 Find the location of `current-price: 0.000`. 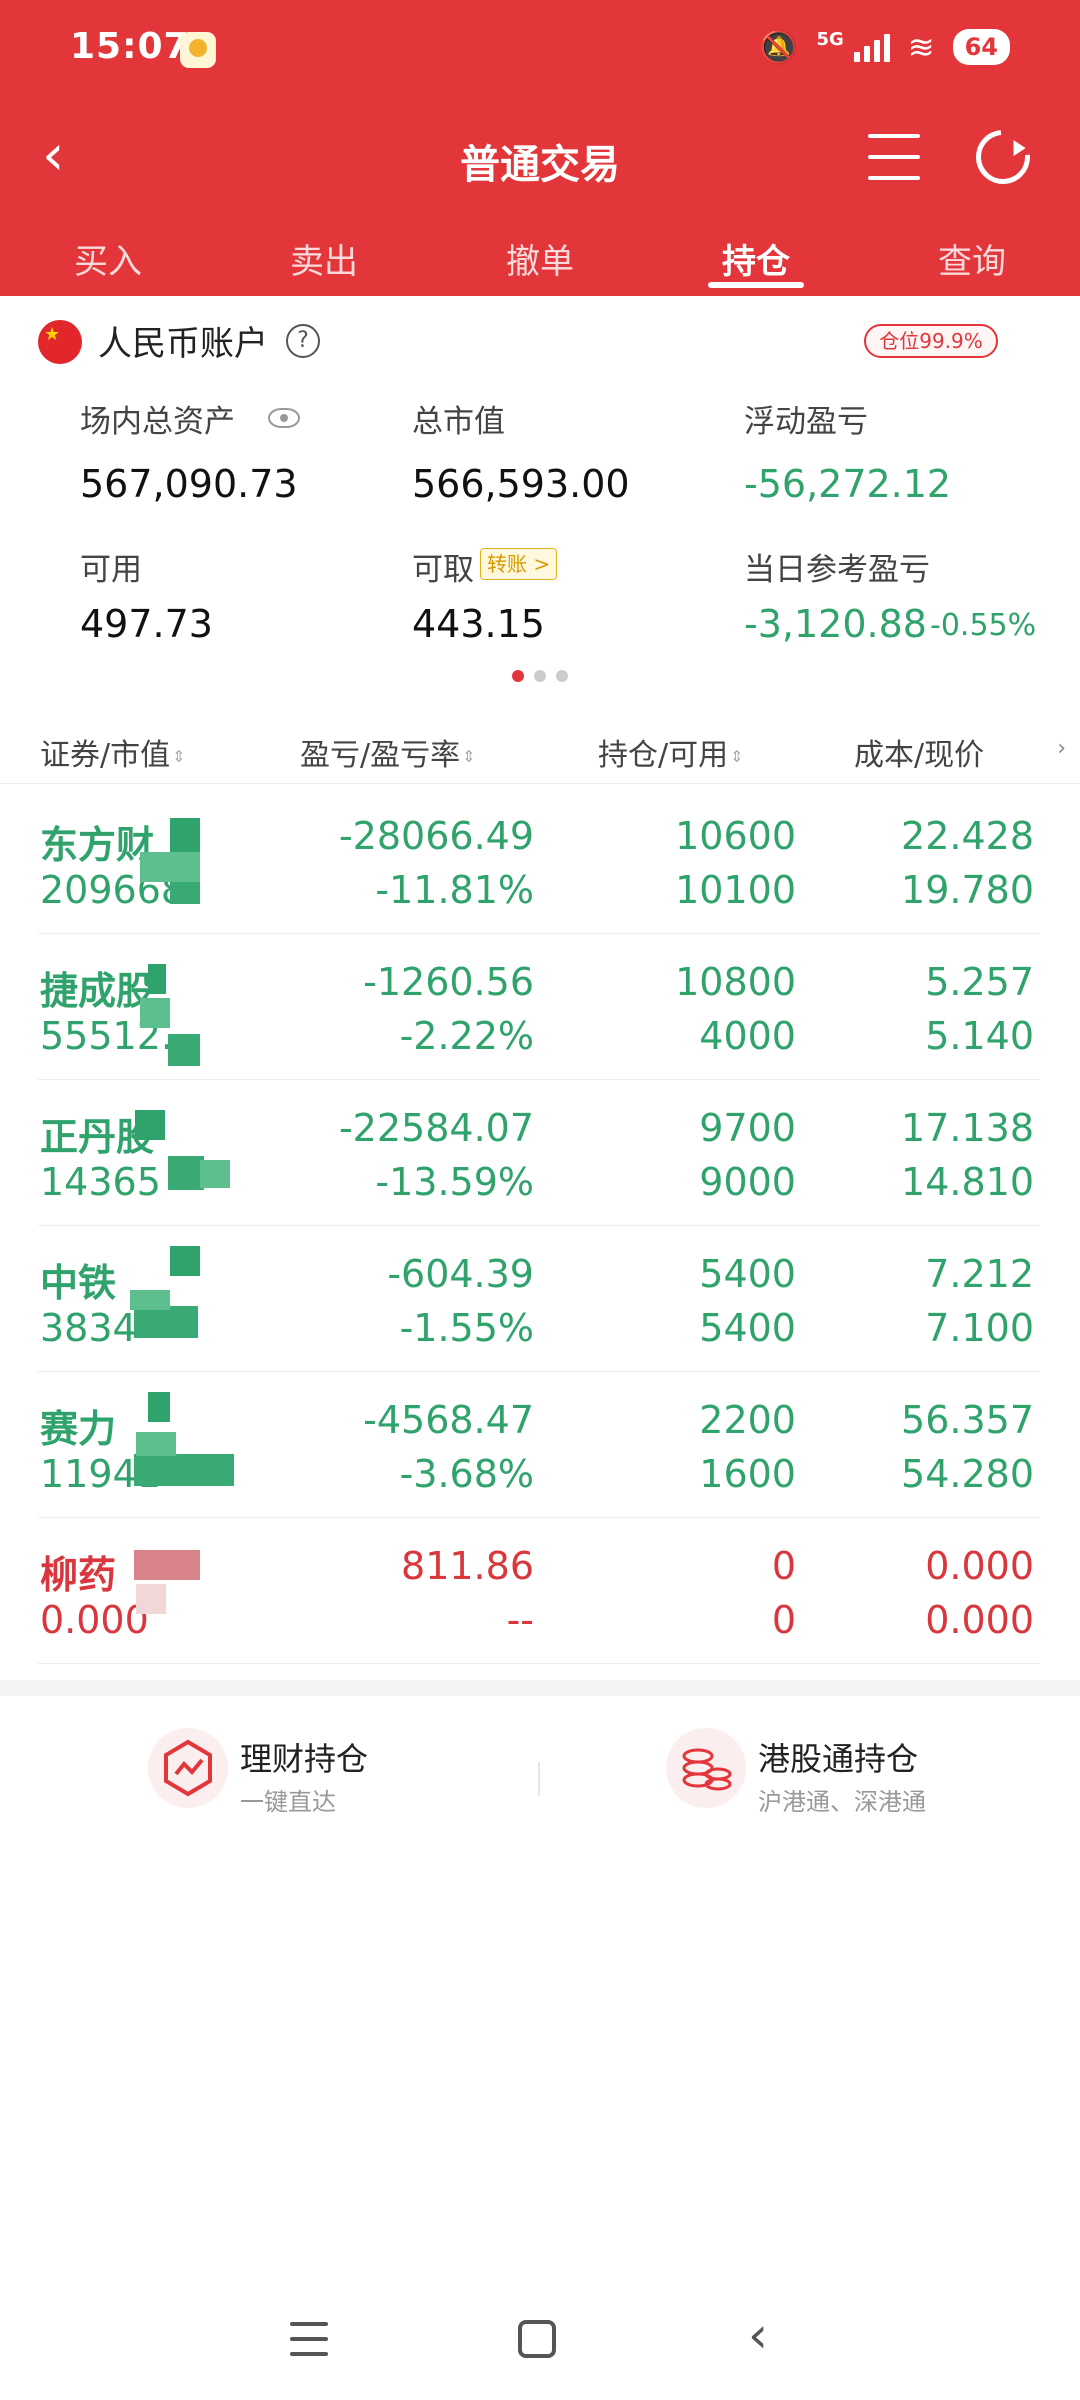

current-price: 0.000 is located at coordinates (979, 1620).